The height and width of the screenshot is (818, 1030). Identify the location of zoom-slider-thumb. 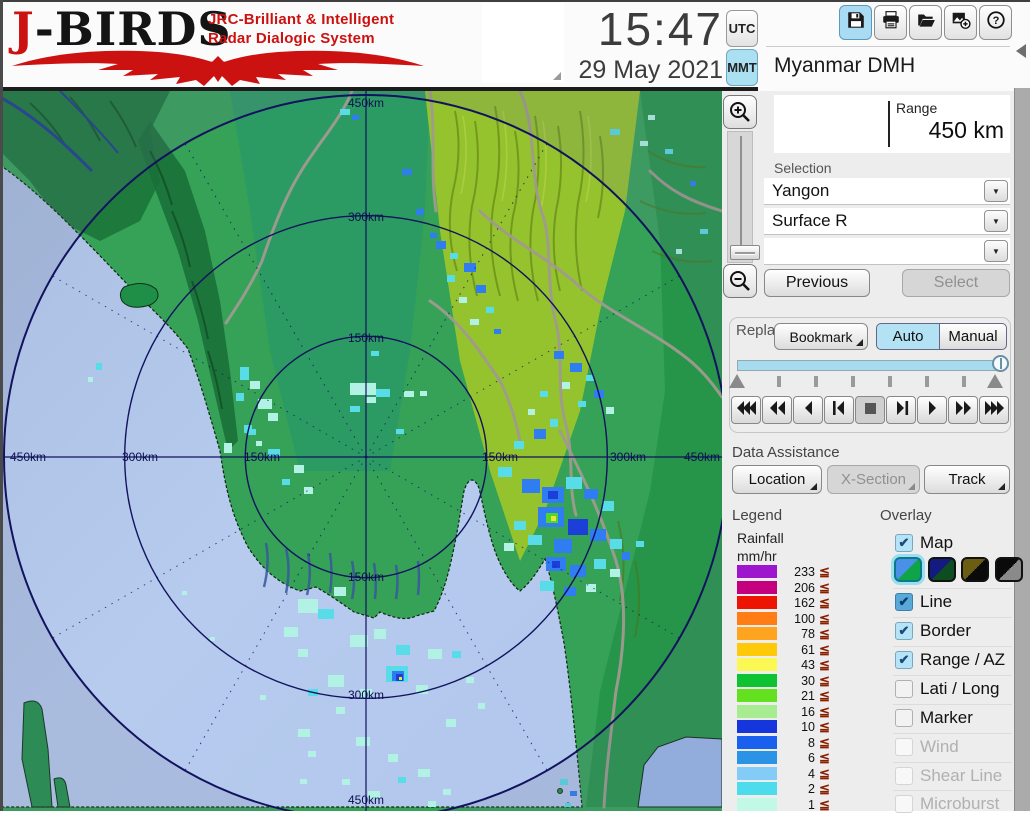
(745, 252).